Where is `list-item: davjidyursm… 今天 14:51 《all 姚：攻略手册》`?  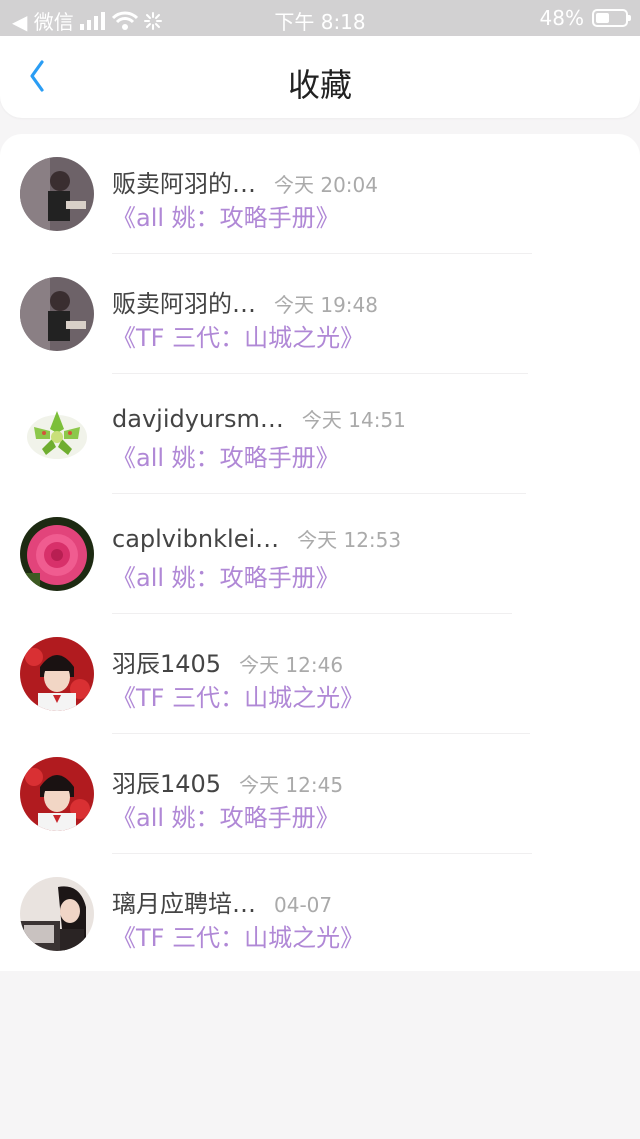 list-item: davjidyursm… 今天 14:51 《all 姚：攻略手册》 is located at coordinates (320, 434).